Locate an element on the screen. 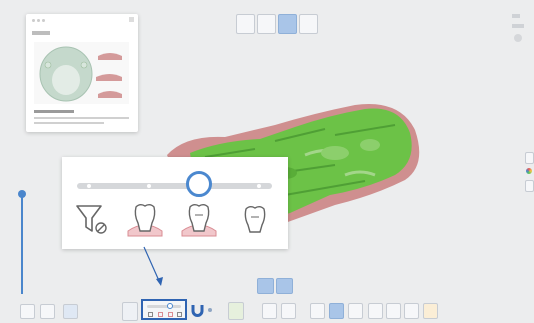 The height and width of the screenshot is (323, 534). jaw-illustration is located at coordinates (81, 73).